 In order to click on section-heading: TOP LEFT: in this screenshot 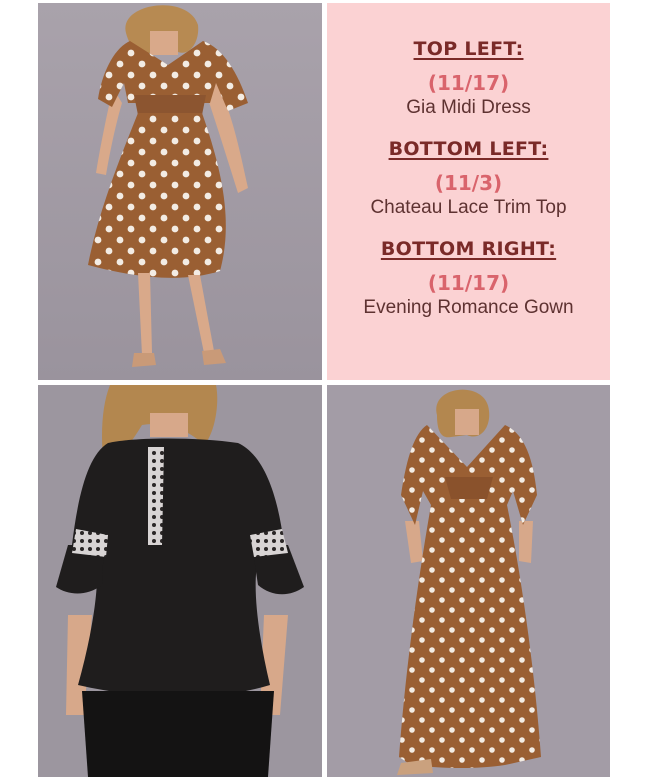, I will do `click(468, 49)`.